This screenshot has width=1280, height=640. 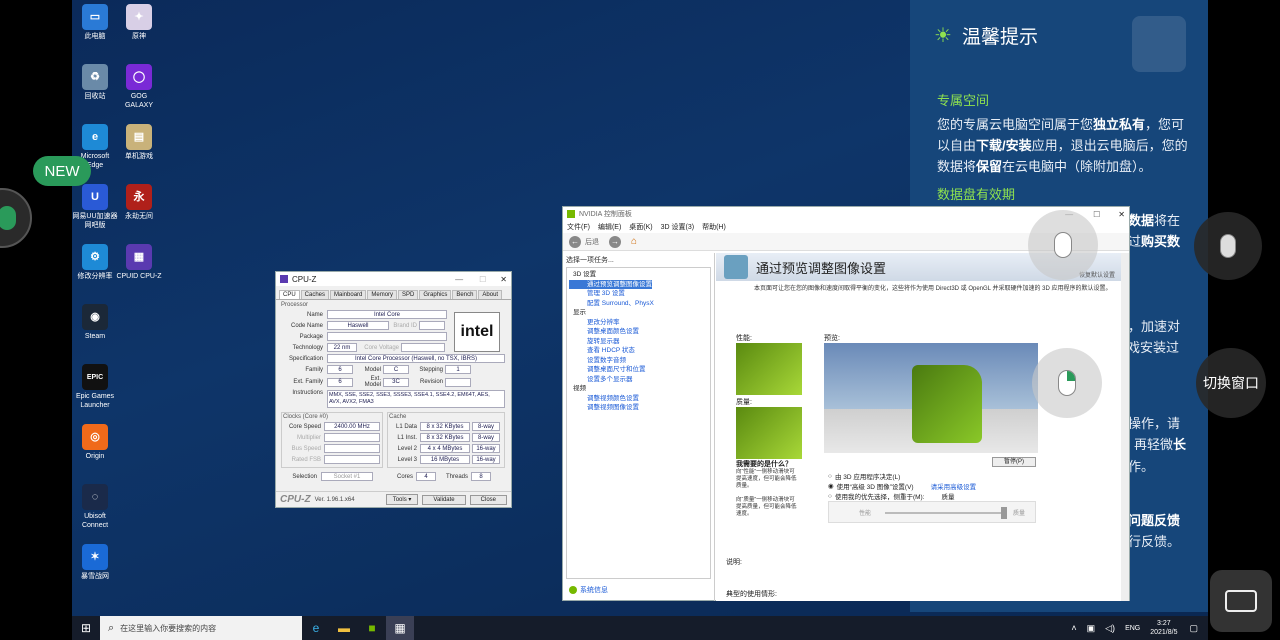 What do you see at coordinates (634, 241) in the screenshot?
I see `home-icon: ⌂` at bounding box center [634, 241].